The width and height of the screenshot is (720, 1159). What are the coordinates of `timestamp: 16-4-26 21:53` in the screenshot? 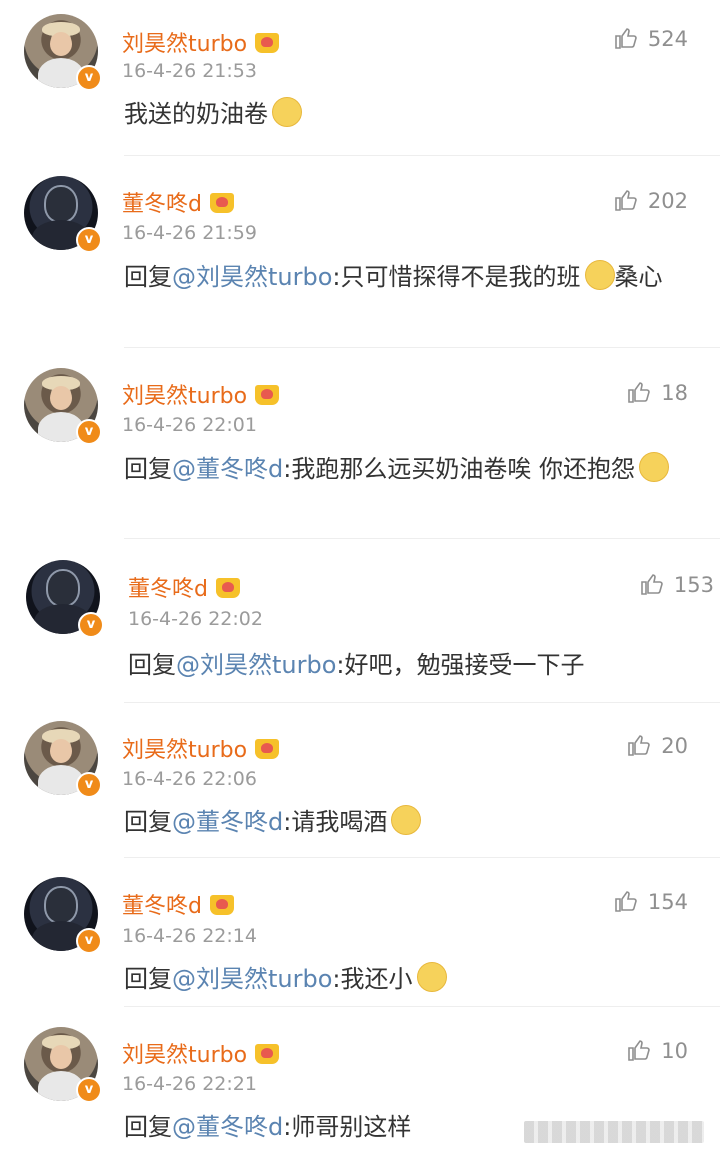 It's located at (189, 71).